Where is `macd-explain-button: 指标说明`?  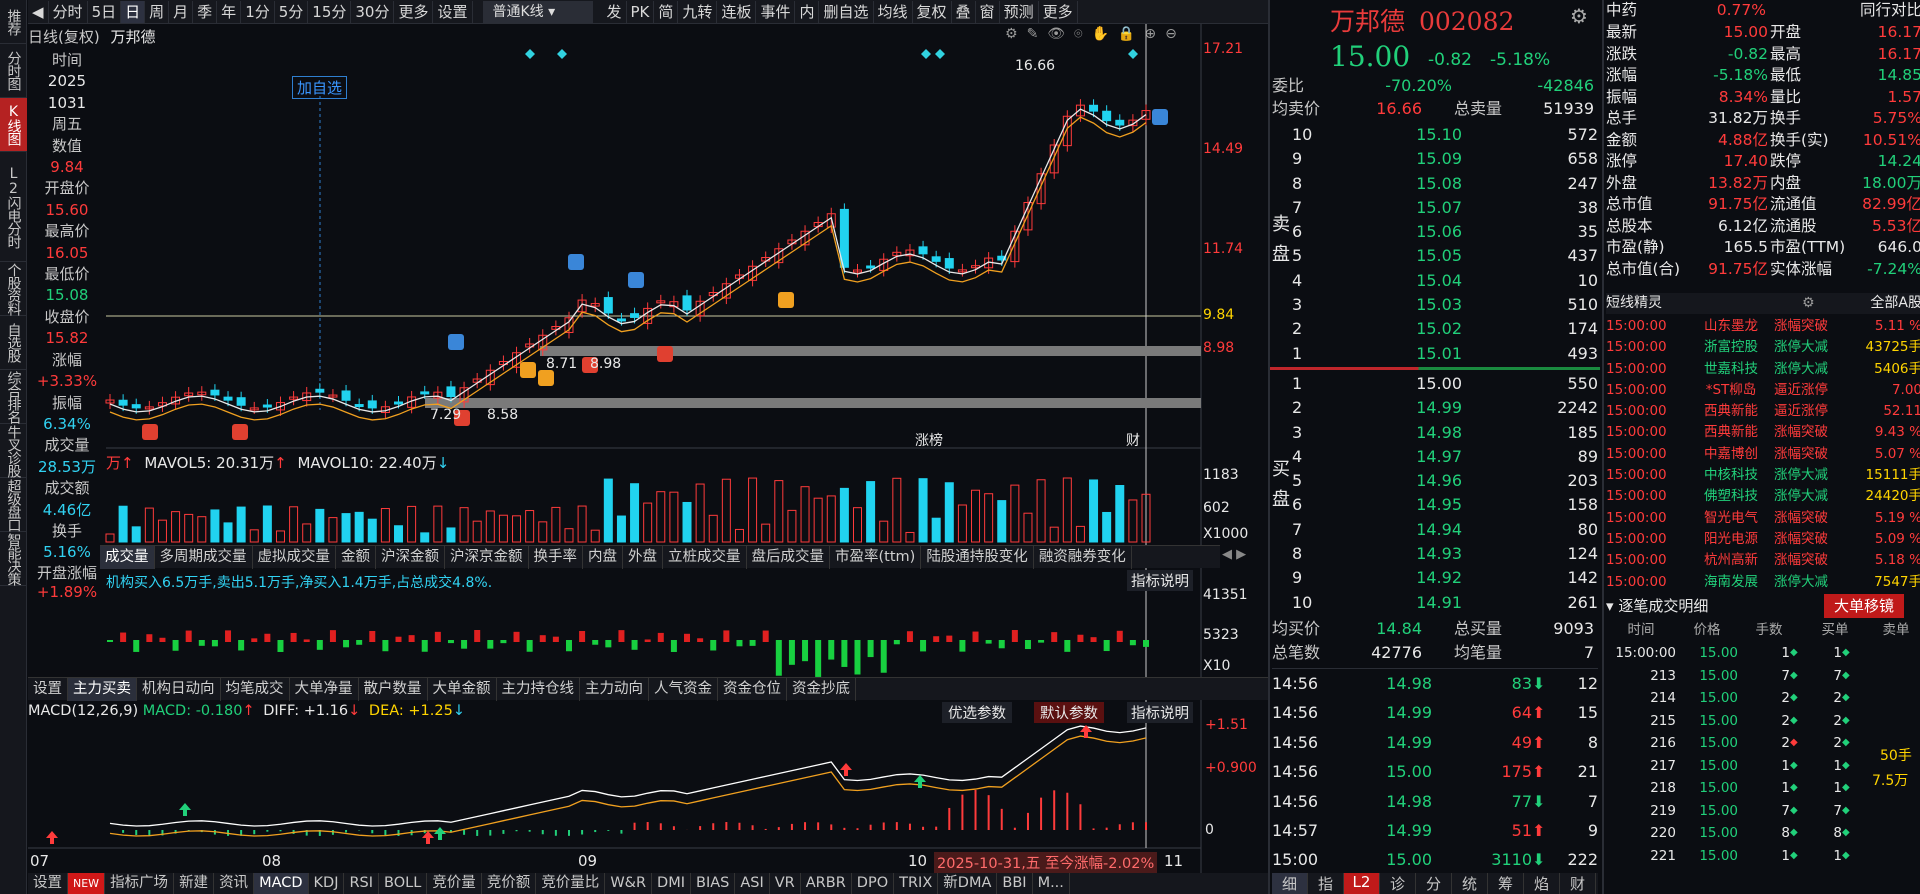
macd-explain-button: 指标说明 is located at coordinates (1160, 712).